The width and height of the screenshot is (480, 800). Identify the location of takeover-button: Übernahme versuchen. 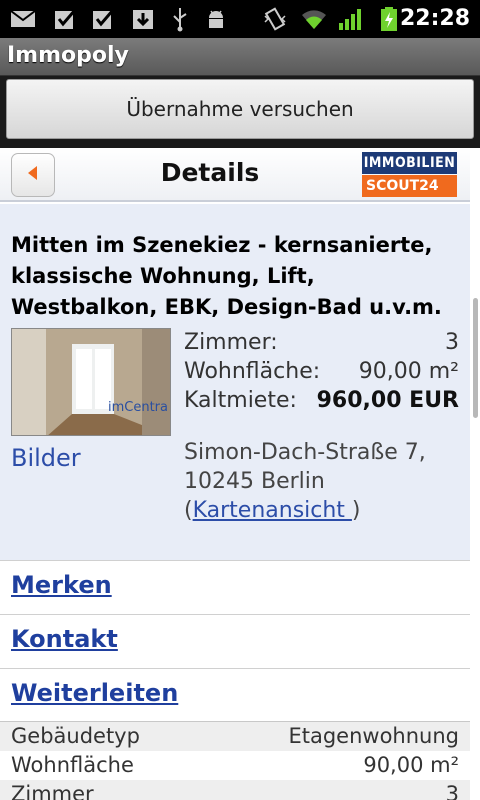
(240, 109).